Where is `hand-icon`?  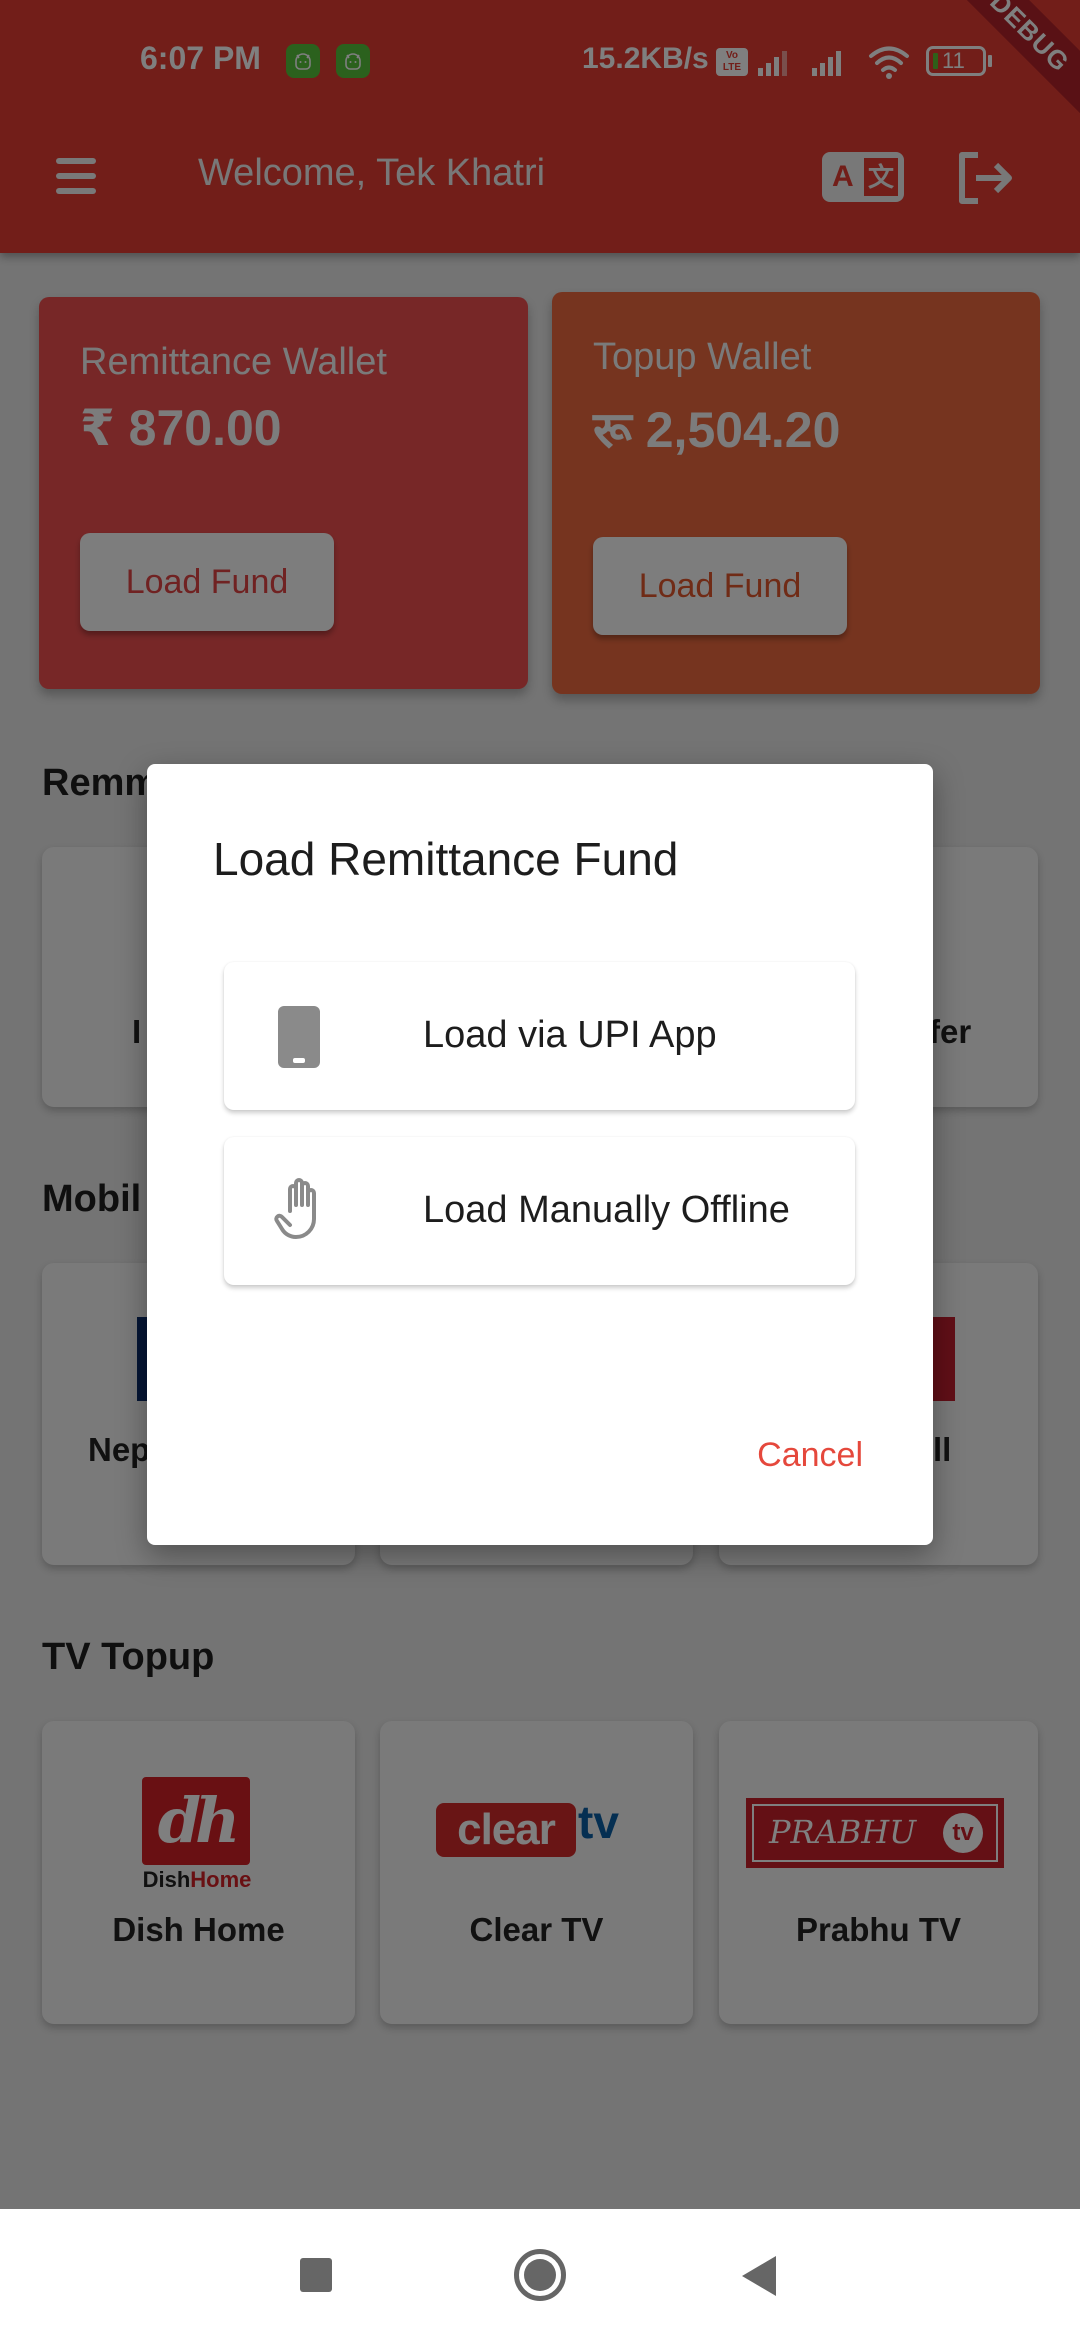
hand-icon is located at coordinates (295, 1208).